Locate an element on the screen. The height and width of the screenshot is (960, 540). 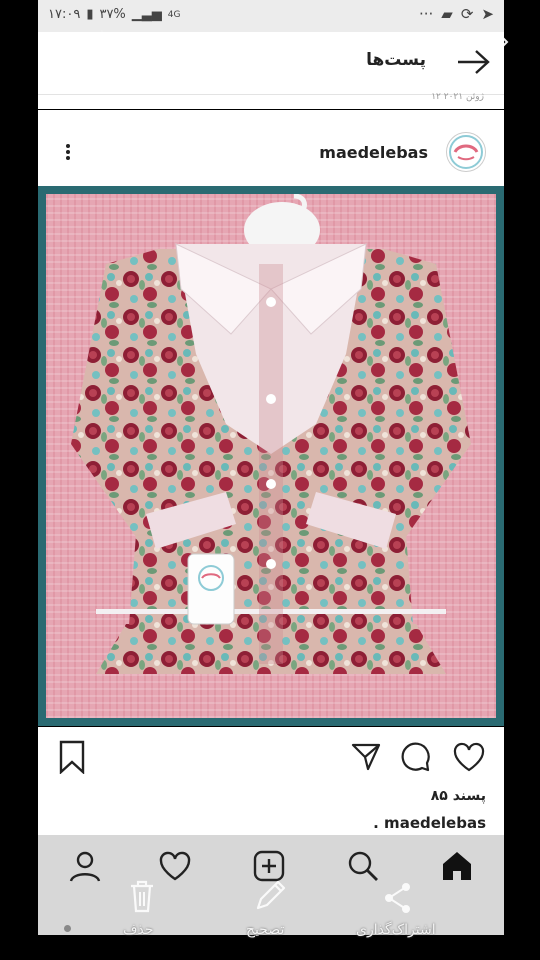
home-icon is located at coordinates (457, 866).